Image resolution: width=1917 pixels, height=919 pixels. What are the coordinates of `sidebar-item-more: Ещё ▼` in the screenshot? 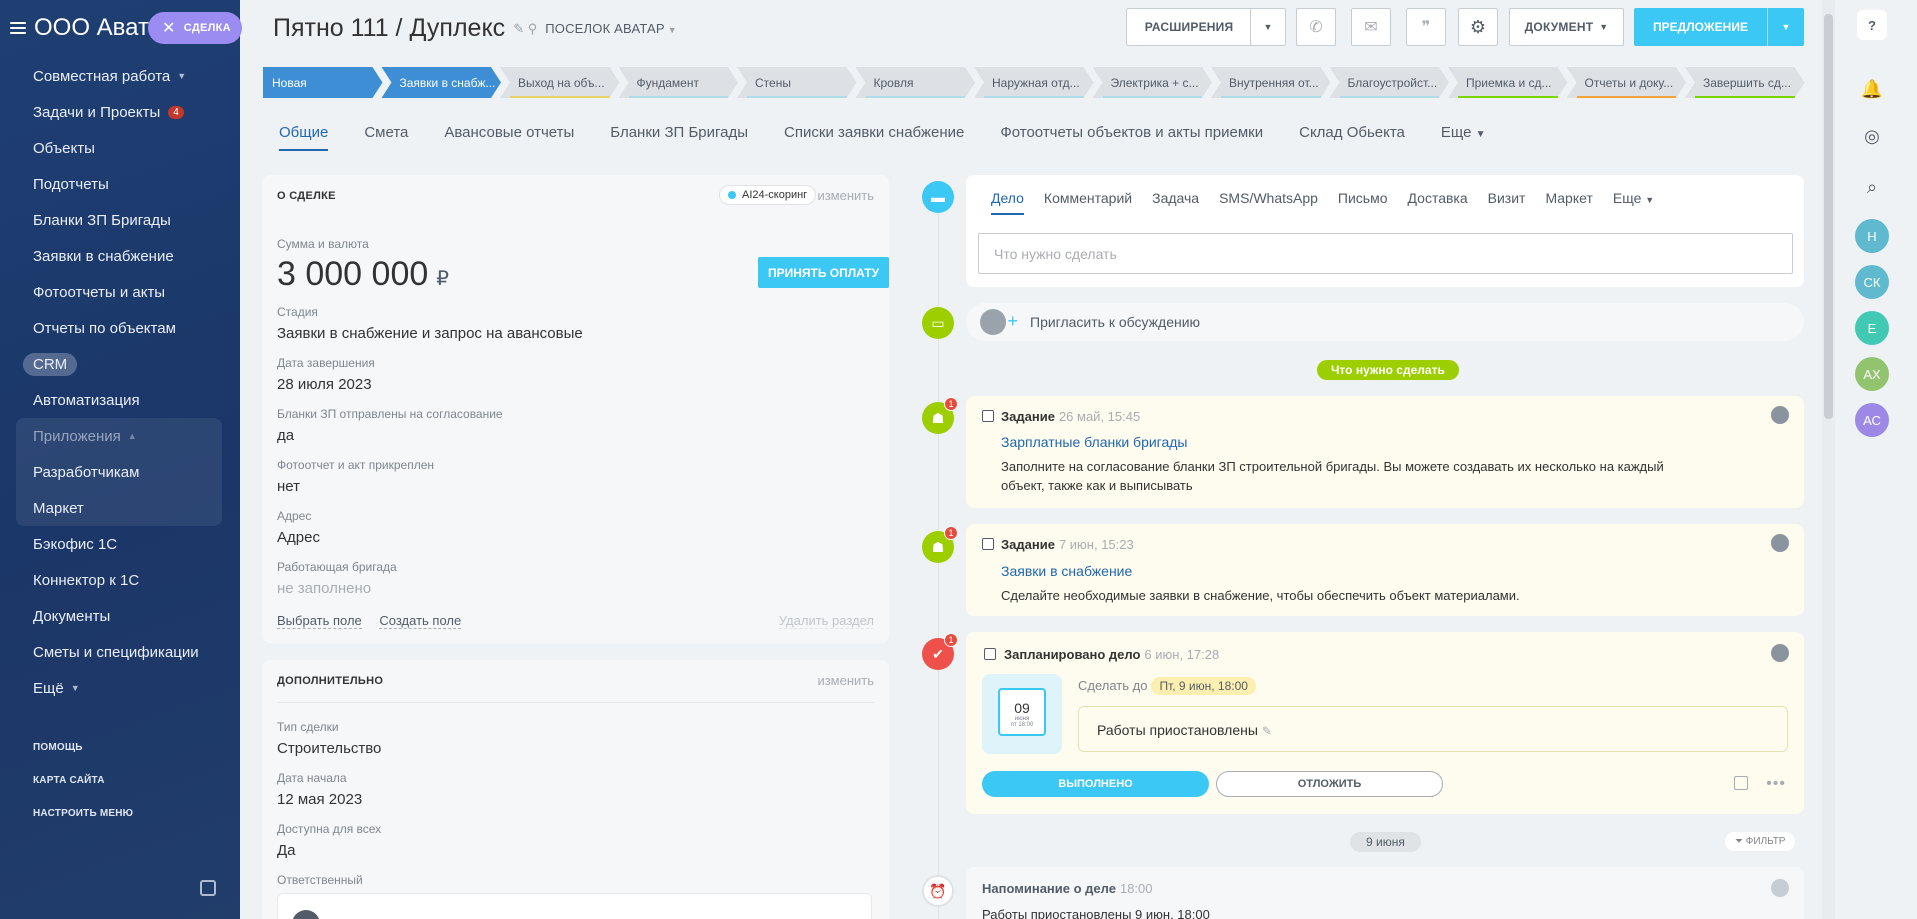 It's located at (120, 688).